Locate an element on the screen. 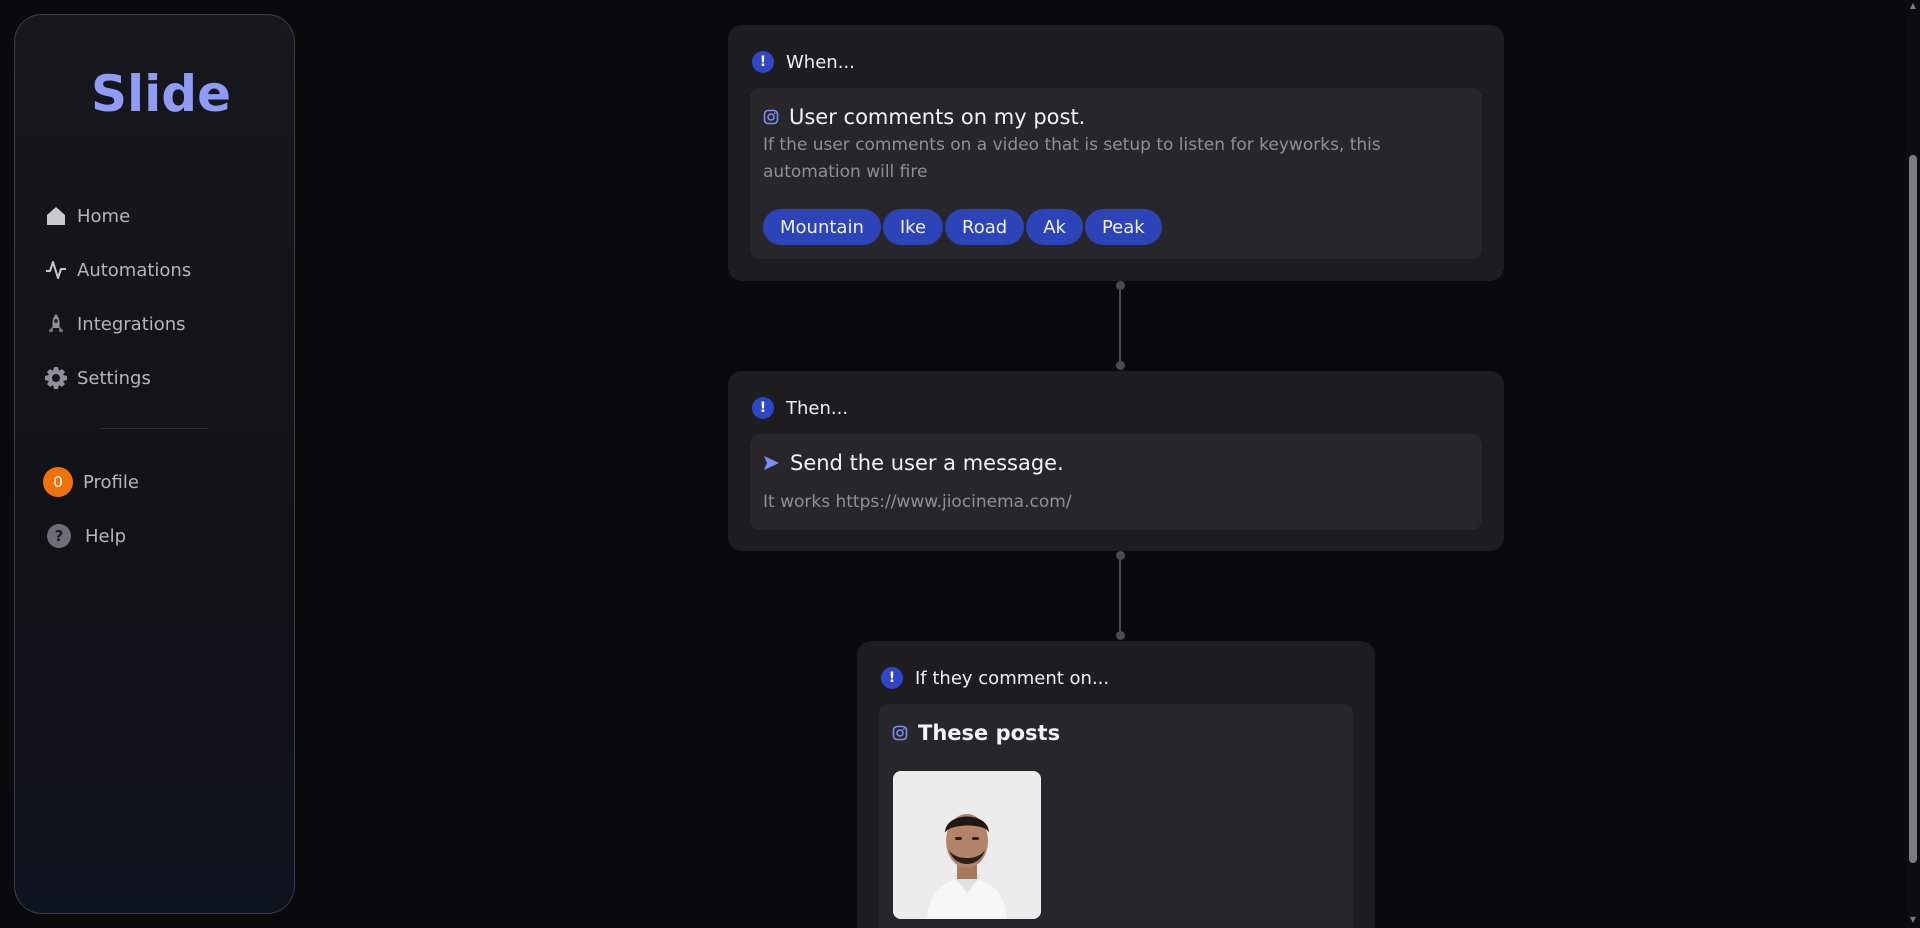 This screenshot has width=1920, height=928. scrollbar-thumb is located at coordinates (1913, 509).